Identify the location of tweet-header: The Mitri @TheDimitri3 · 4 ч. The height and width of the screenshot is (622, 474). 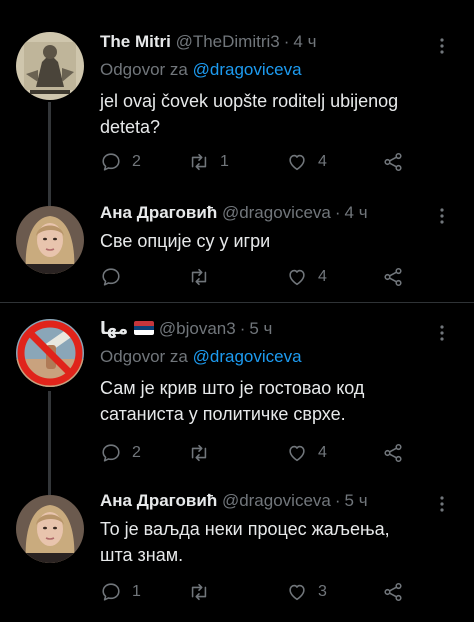
(208, 41).